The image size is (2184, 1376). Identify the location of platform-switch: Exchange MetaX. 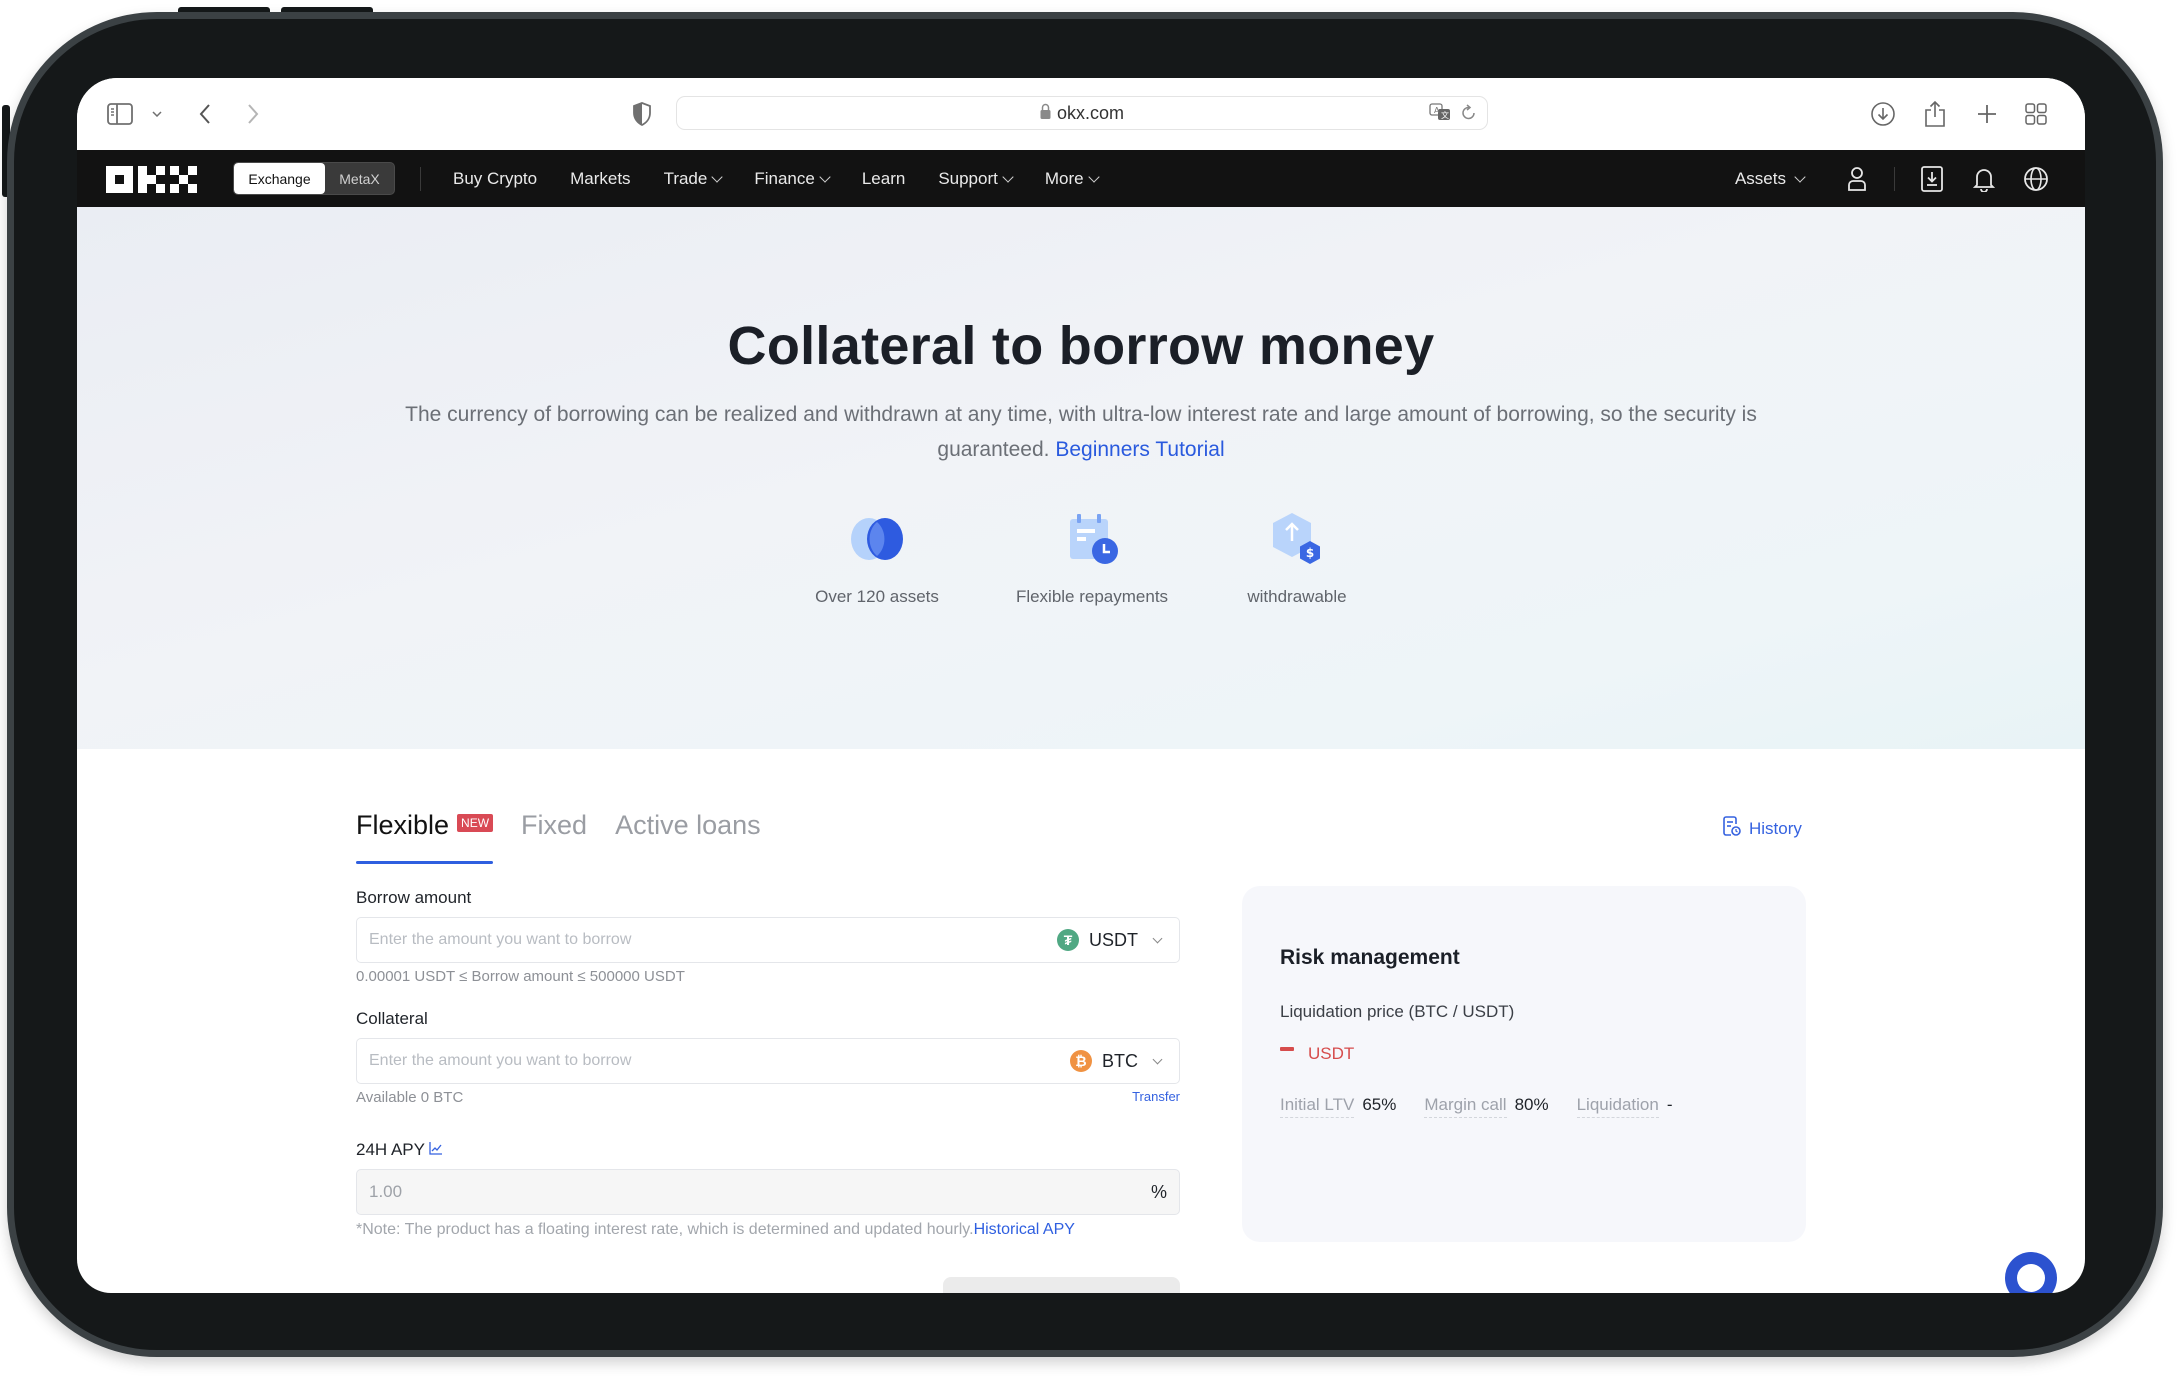
(314, 178).